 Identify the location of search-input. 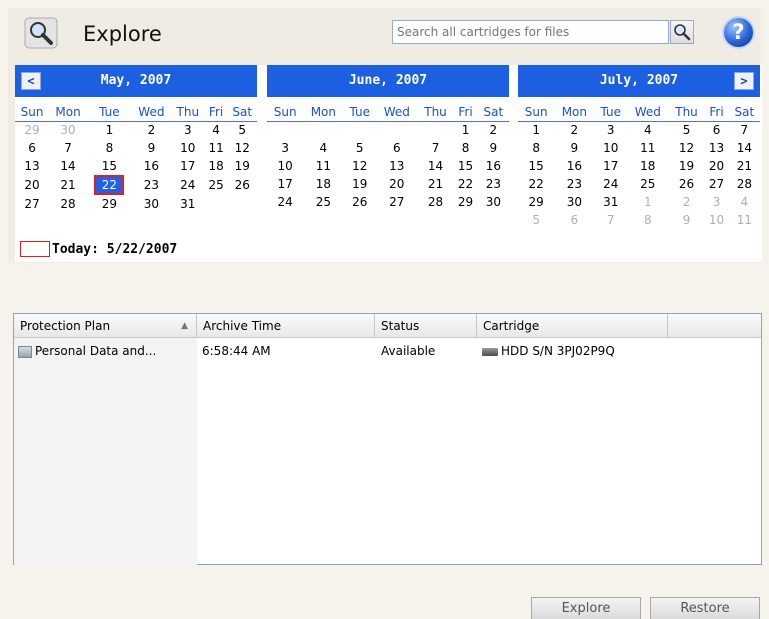
(530, 32).